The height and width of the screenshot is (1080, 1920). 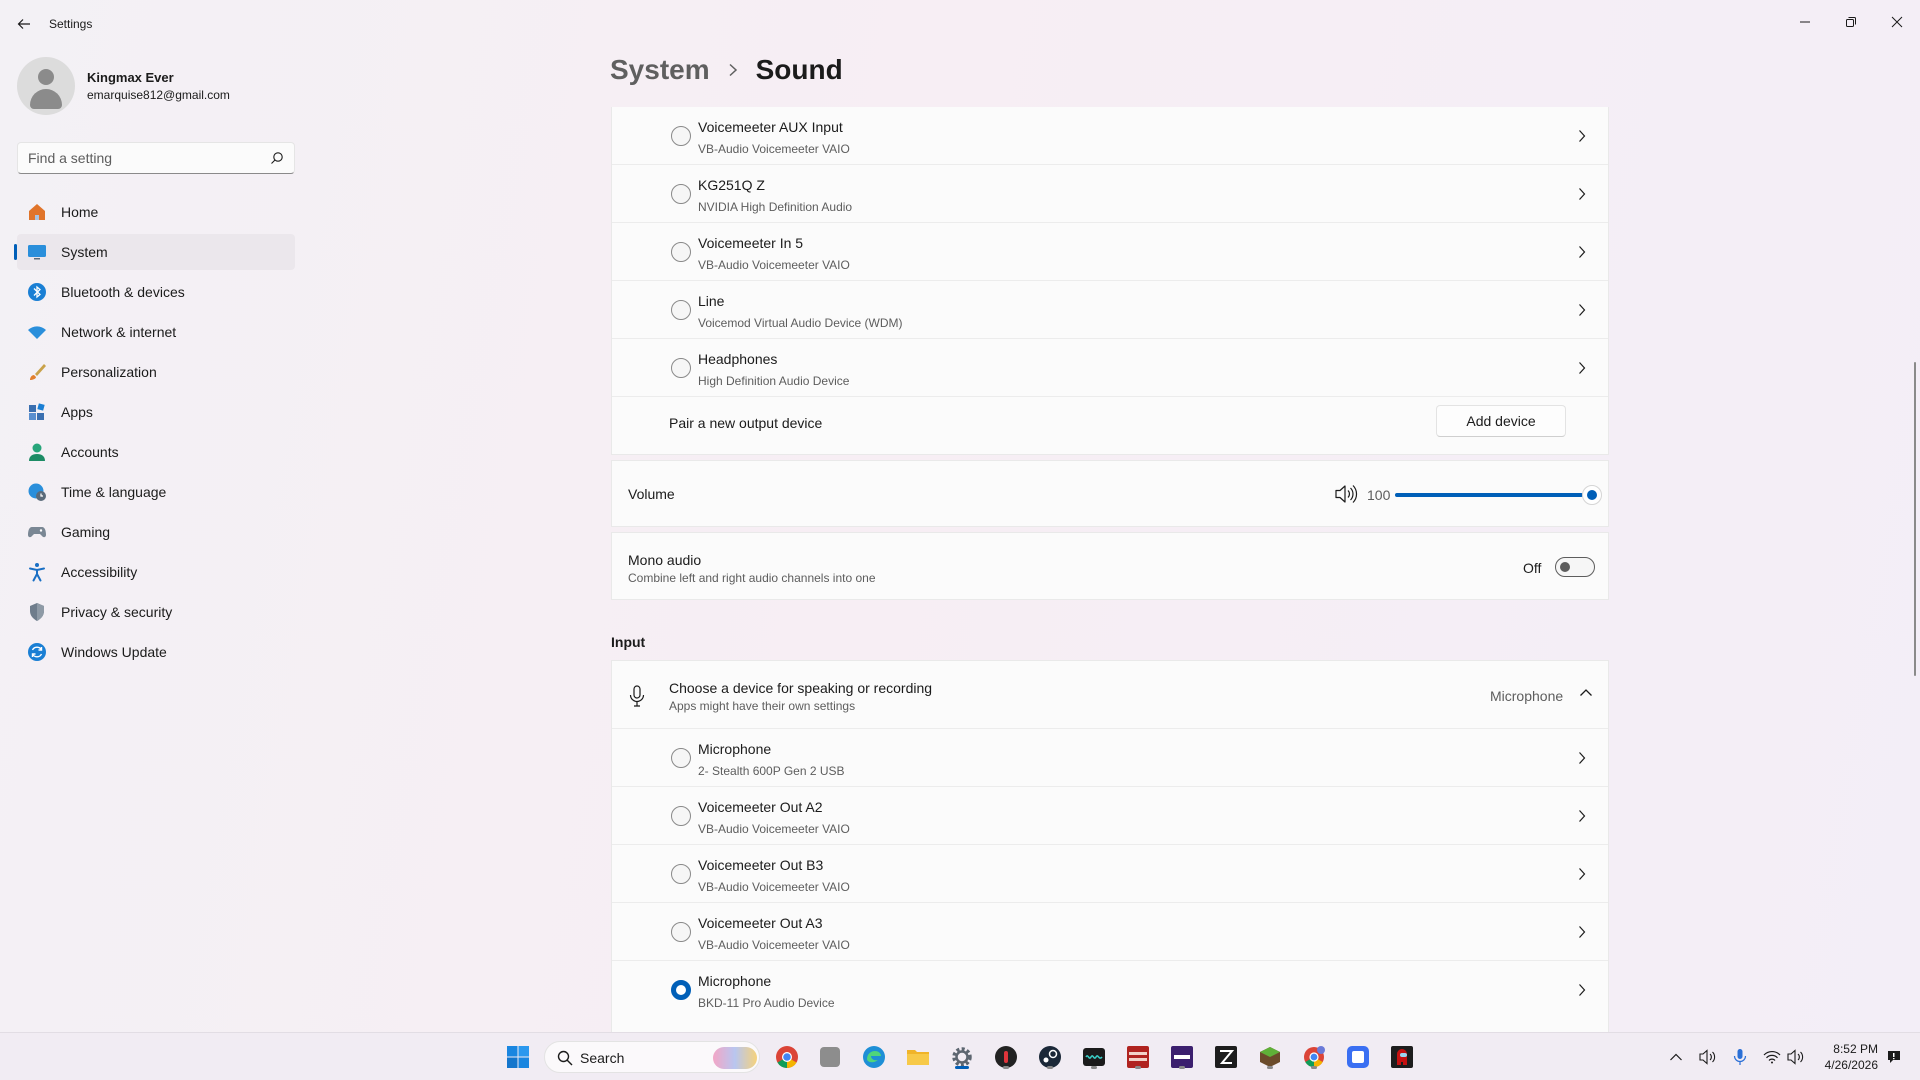 I want to click on taskbar-app-gray, so click(x=830, y=1057).